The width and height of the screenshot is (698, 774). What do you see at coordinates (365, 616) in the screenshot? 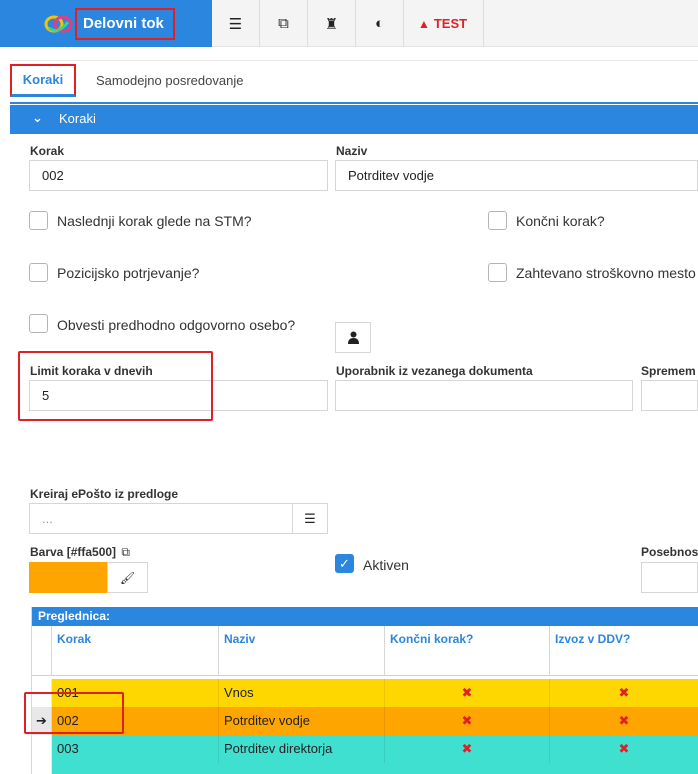
I see `grid-caption: Preglednica:` at bounding box center [365, 616].